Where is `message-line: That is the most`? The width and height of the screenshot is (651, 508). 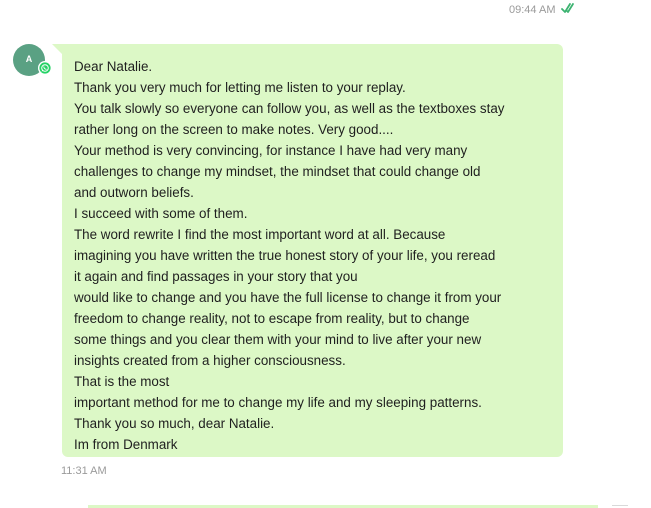
message-line: That is the most is located at coordinates (122, 381).